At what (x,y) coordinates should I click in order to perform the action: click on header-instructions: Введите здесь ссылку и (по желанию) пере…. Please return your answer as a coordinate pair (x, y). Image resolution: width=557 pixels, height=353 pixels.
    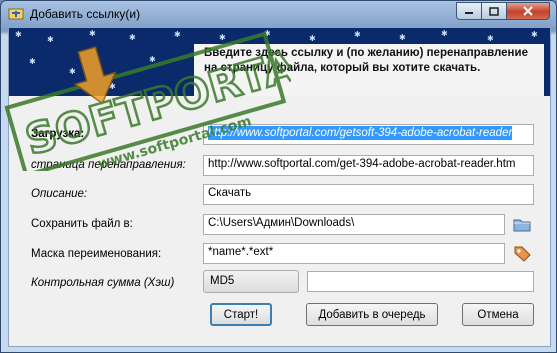
    Looking at the image, I should click on (366, 60).